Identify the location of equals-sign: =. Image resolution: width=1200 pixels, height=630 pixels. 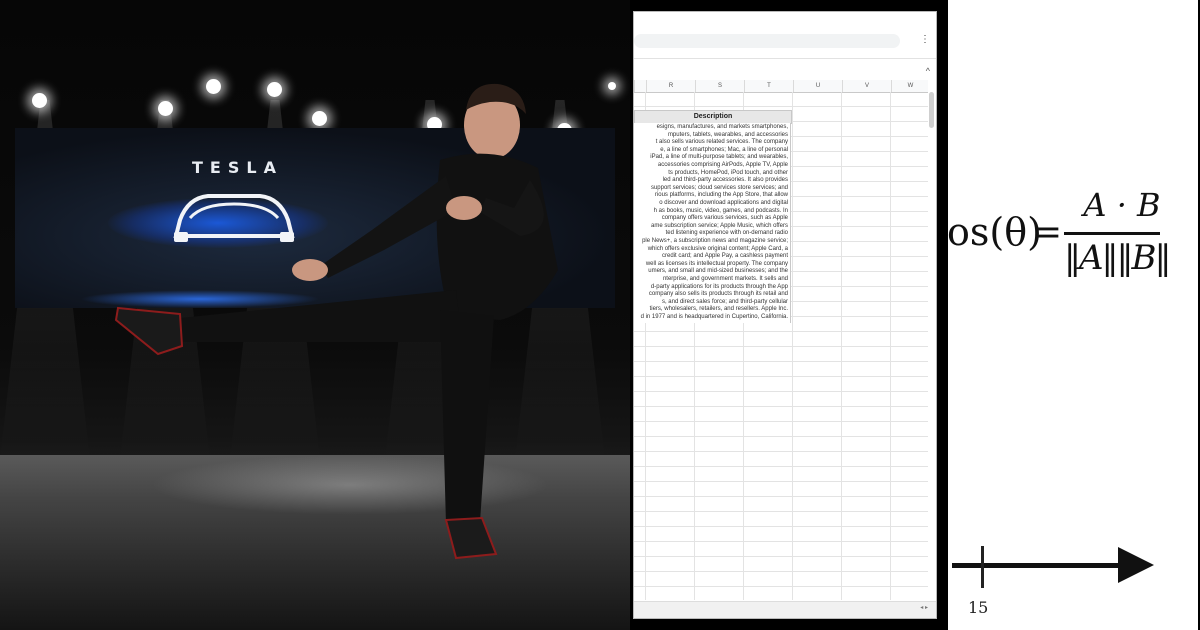
(1047, 232).